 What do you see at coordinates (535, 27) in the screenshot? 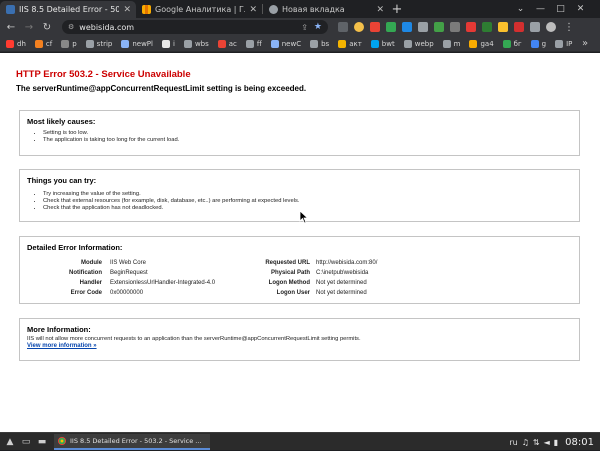
I see `puzzle-icon` at bounding box center [535, 27].